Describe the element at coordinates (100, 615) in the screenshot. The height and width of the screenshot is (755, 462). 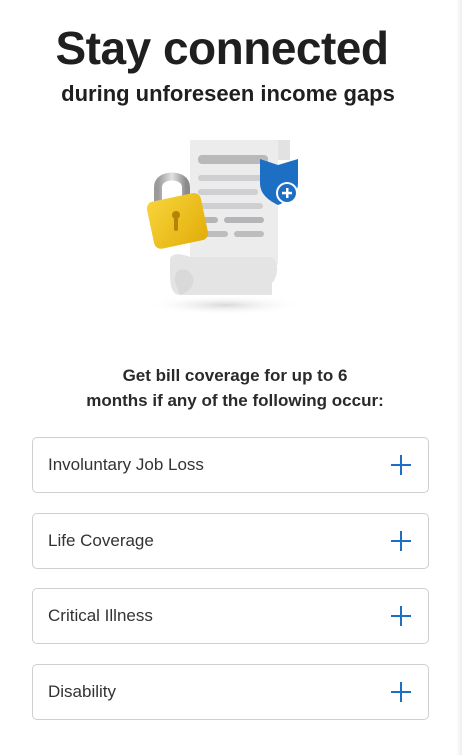
I see `accordion-label: Critical Illness` at that location.